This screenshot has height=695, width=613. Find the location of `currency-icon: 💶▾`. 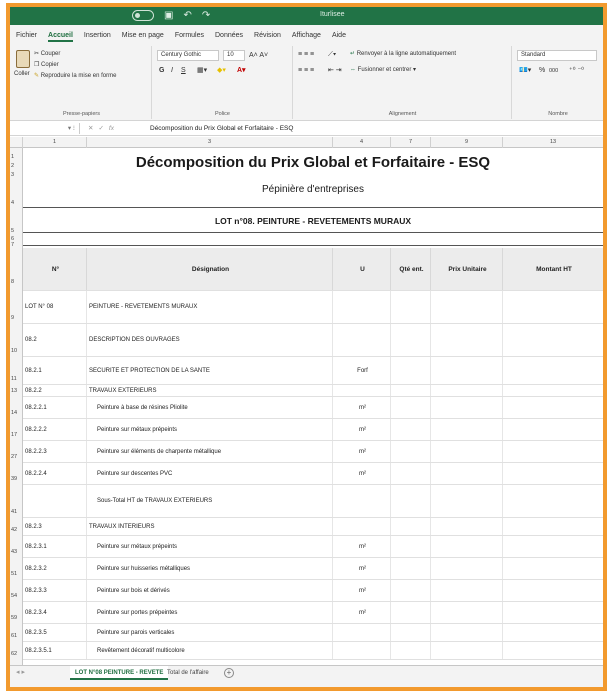

currency-icon: 💶▾ is located at coordinates (525, 70).